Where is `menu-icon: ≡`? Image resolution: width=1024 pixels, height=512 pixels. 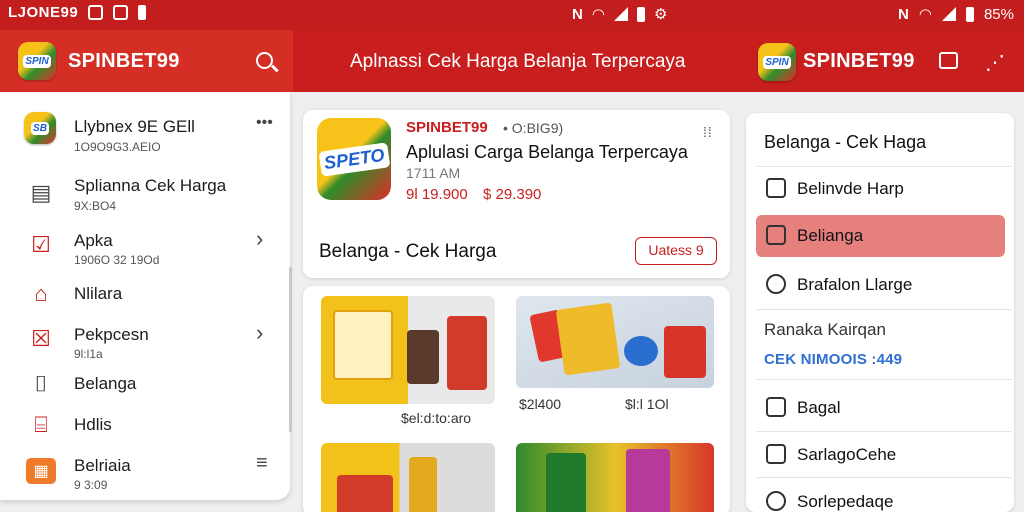
menu-icon: ≡ is located at coordinates (262, 463).